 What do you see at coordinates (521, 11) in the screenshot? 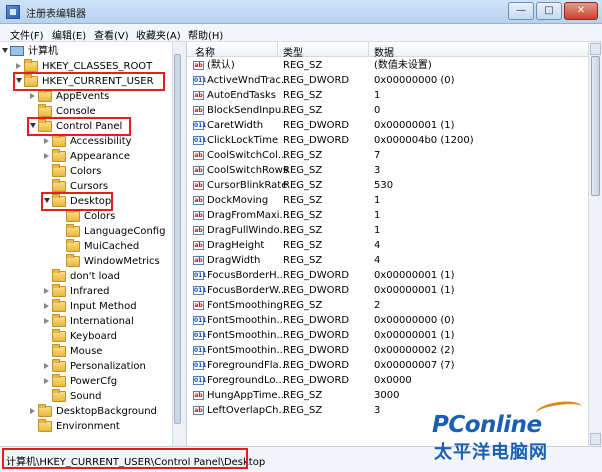
I see `minimize-button: —` at bounding box center [521, 11].